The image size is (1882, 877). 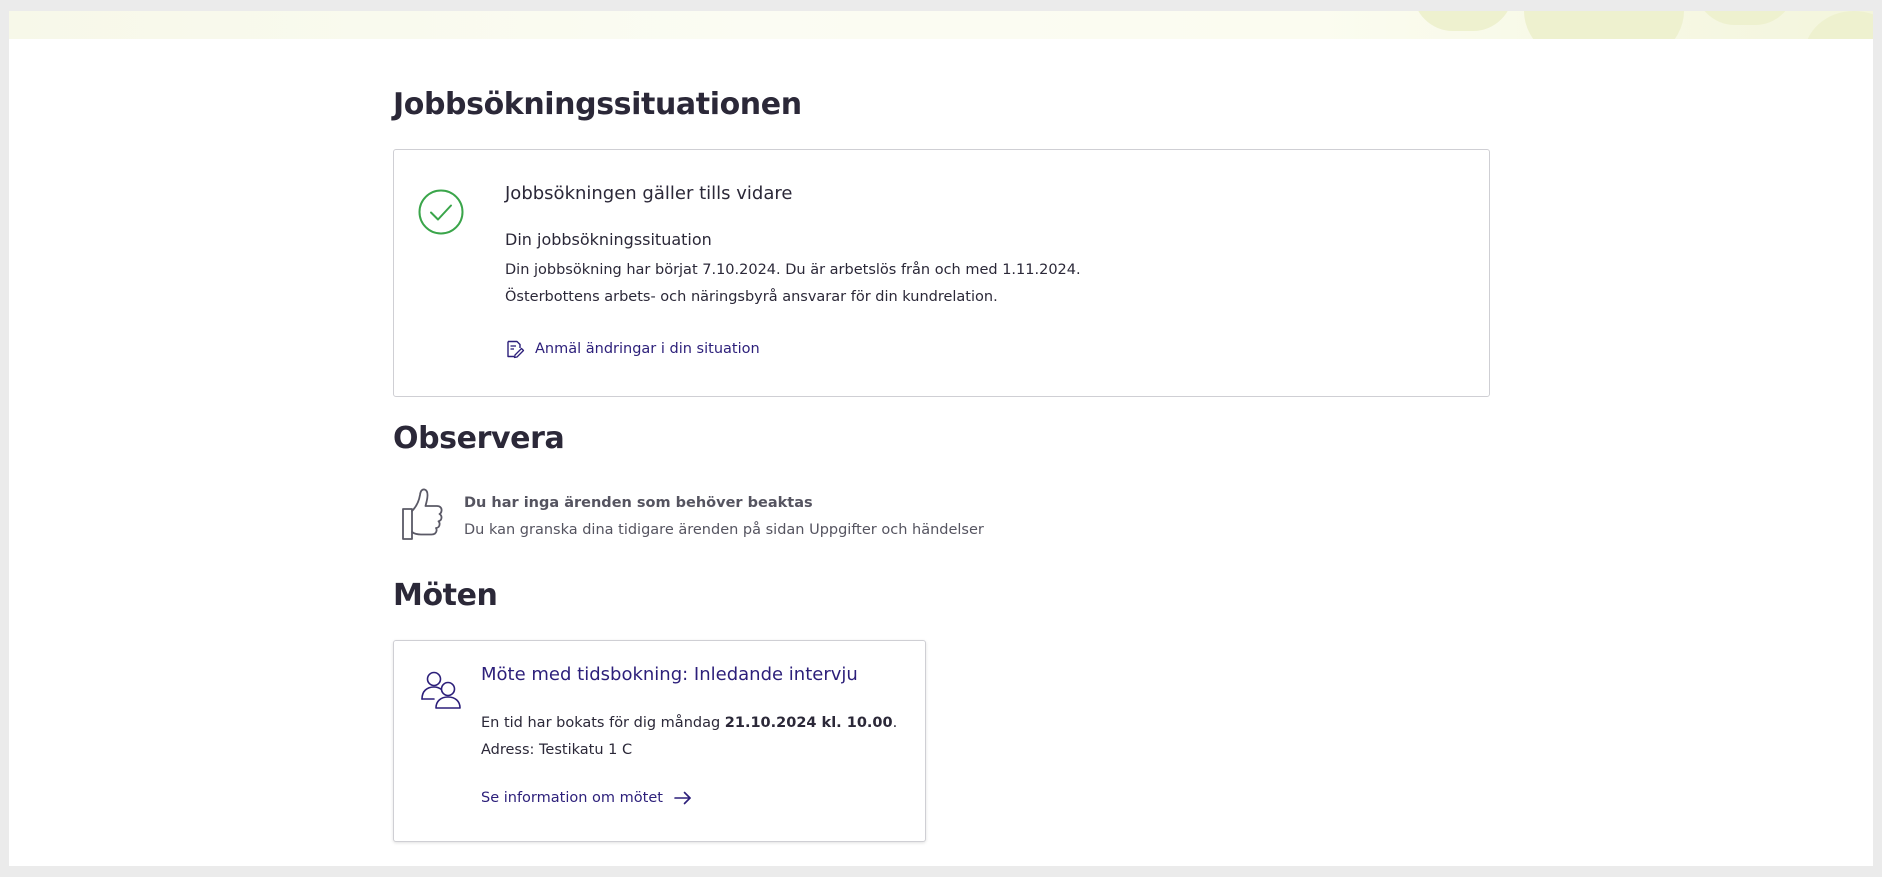 I want to click on status-subheading: Din jobbsökningssituation, so click(x=608, y=239).